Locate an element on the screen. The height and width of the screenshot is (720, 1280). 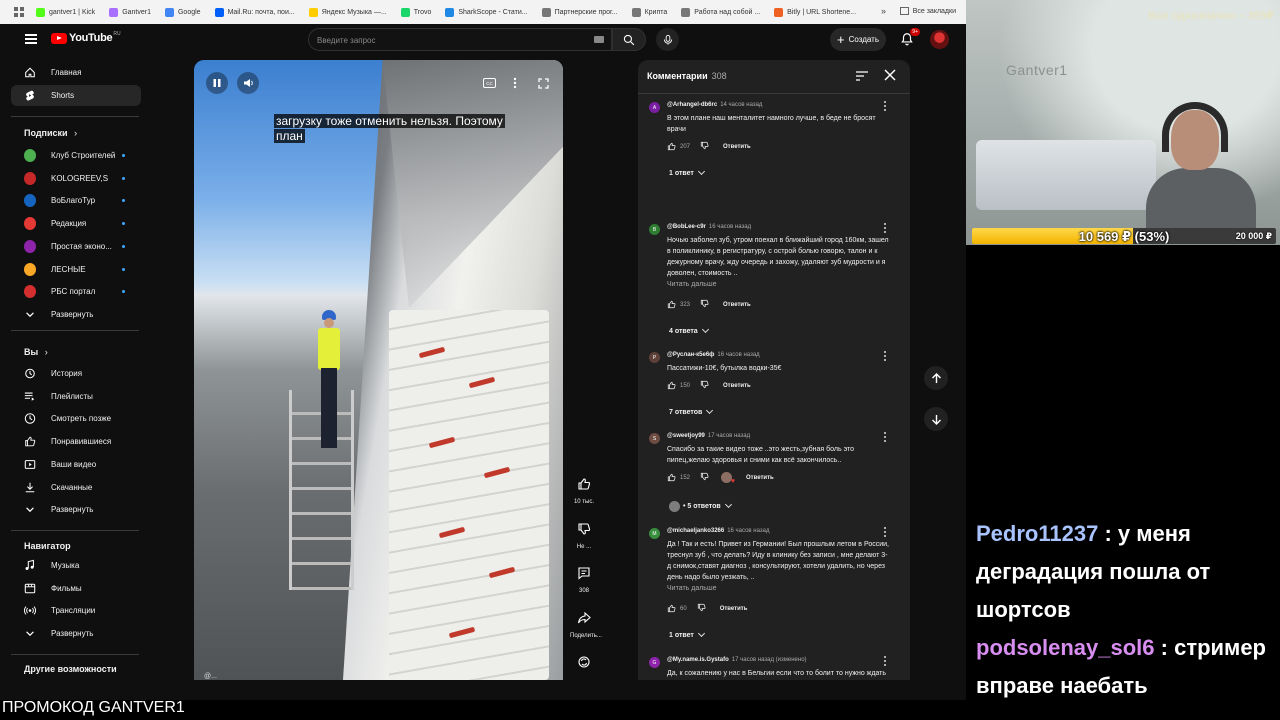
comment-avatar: S is located at coordinates (654, 438).